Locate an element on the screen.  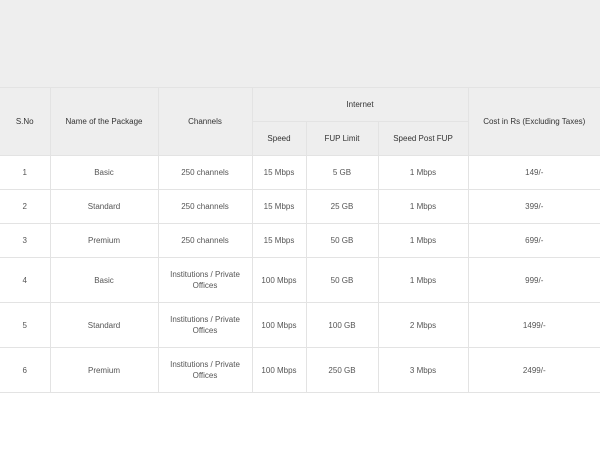
cell-fup-limit: 5 GB is located at coordinates (342, 172).